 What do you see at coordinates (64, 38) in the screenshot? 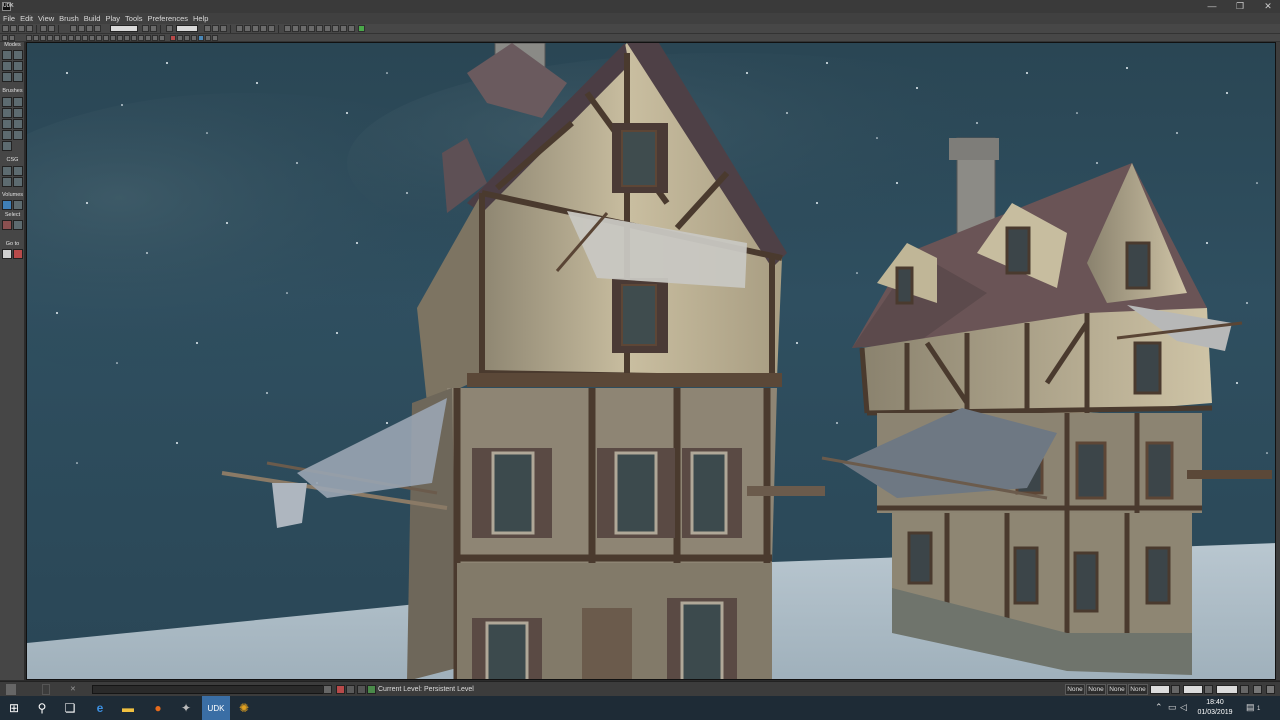
I see `texture-density-icon` at bounding box center [64, 38].